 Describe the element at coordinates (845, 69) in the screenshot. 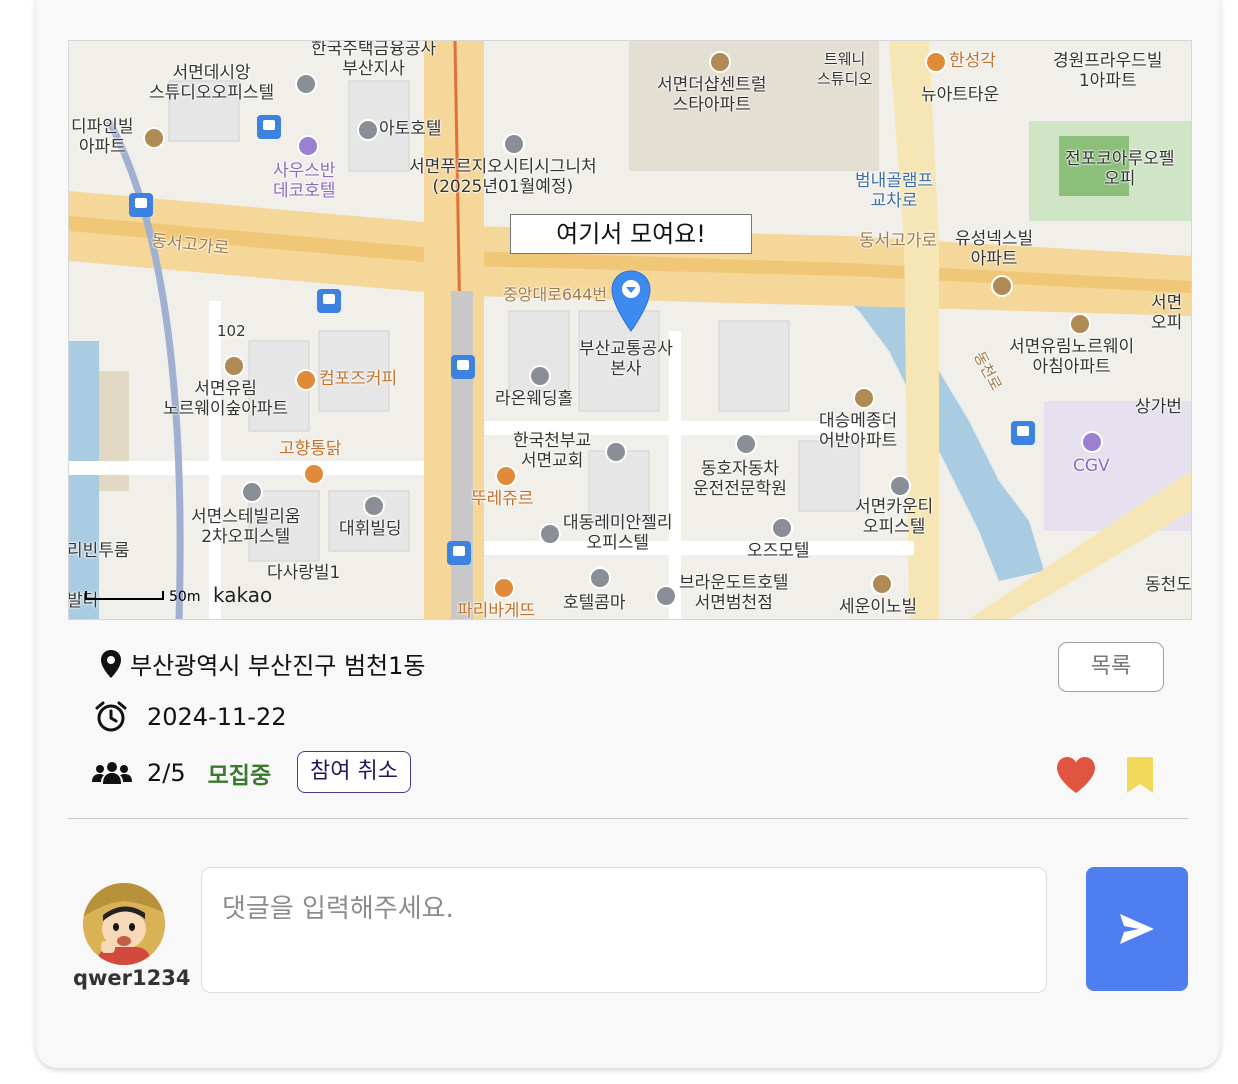

I see `map-label: 트웨니 스튜디오` at that location.